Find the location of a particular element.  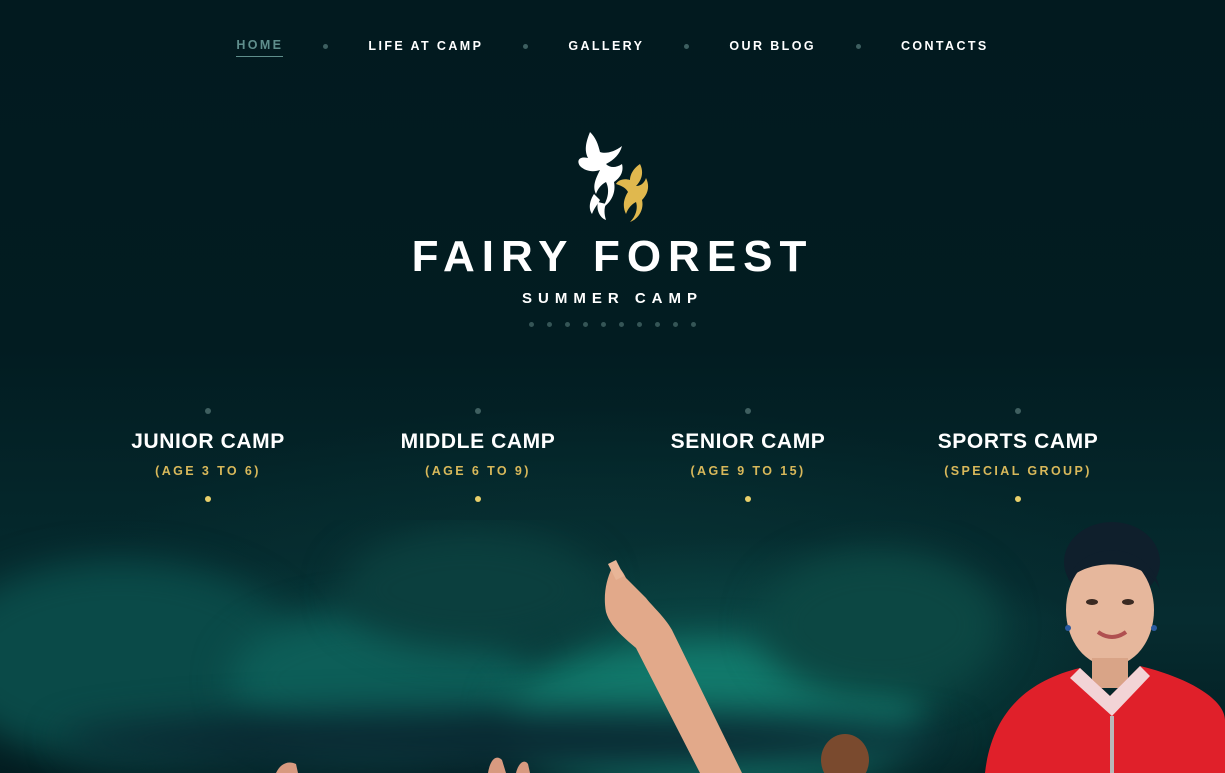

camp-age: (AGE 6 TO 9) is located at coordinates (478, 471).